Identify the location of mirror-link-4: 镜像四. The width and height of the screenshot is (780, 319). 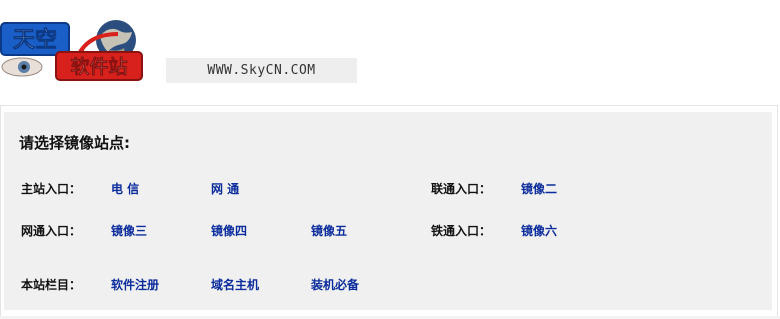
(229, 230).